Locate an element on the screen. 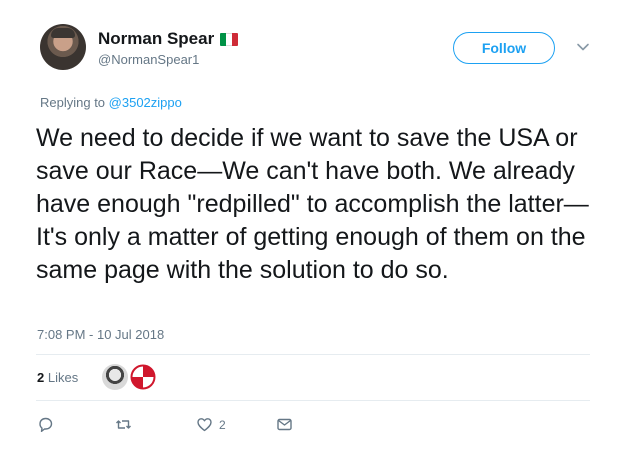 The image size is (620, 462). user-name-row: Norman Spear is located at coordinates (168, 39).